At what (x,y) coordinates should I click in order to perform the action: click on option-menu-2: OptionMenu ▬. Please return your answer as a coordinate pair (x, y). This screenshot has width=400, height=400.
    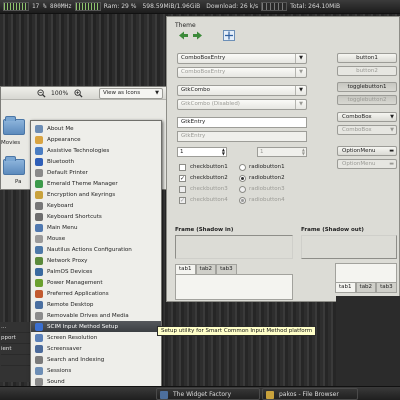
    Looking at the image, I should click on (367, 164).